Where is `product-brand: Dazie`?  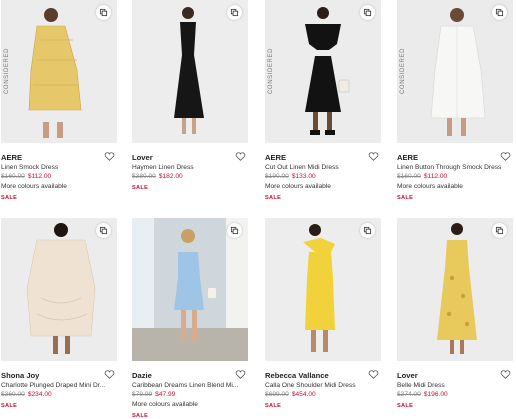
product-brand: Dazie is located at coordinates (142, 375).